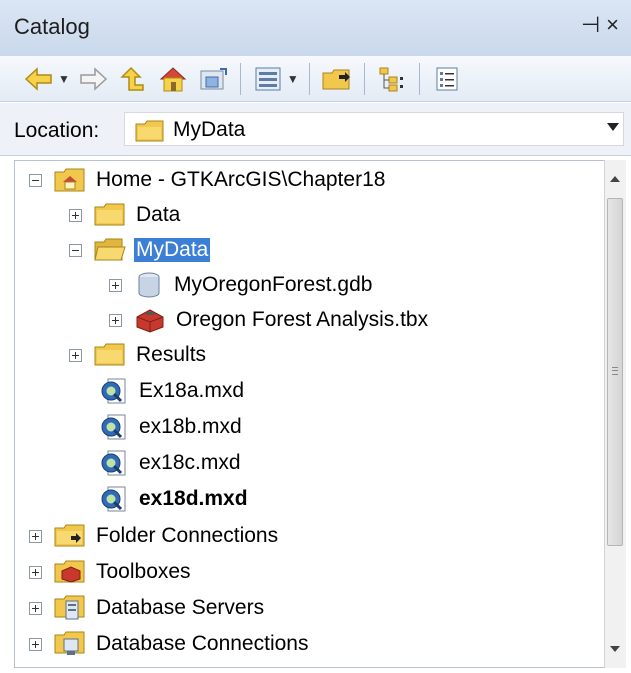 The width and height of the screenshot is (631, 673). I want to click on back-dropdown-icon: ▼, so click(64, 79).